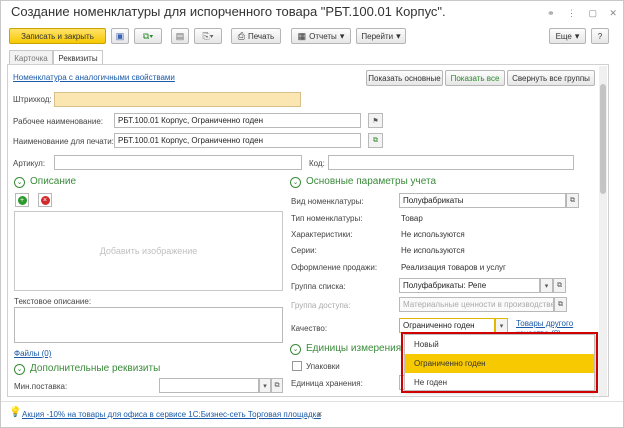 This screenshot has height=428, width=624. Describe the element at coordinates (433, 250) in the screenshot. I see `series-value: Не используются` at that location.